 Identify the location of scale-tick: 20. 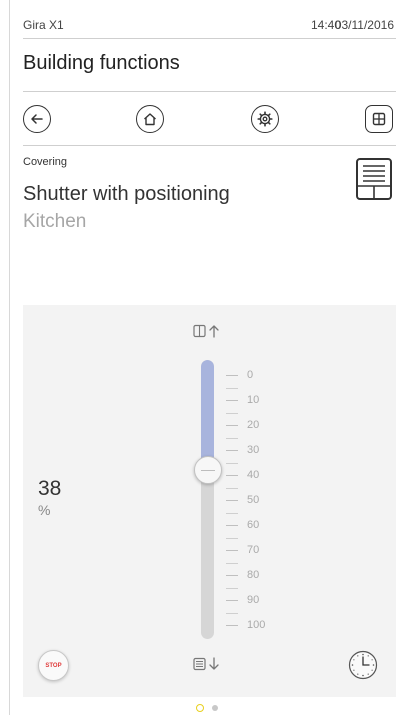
(242, 425).